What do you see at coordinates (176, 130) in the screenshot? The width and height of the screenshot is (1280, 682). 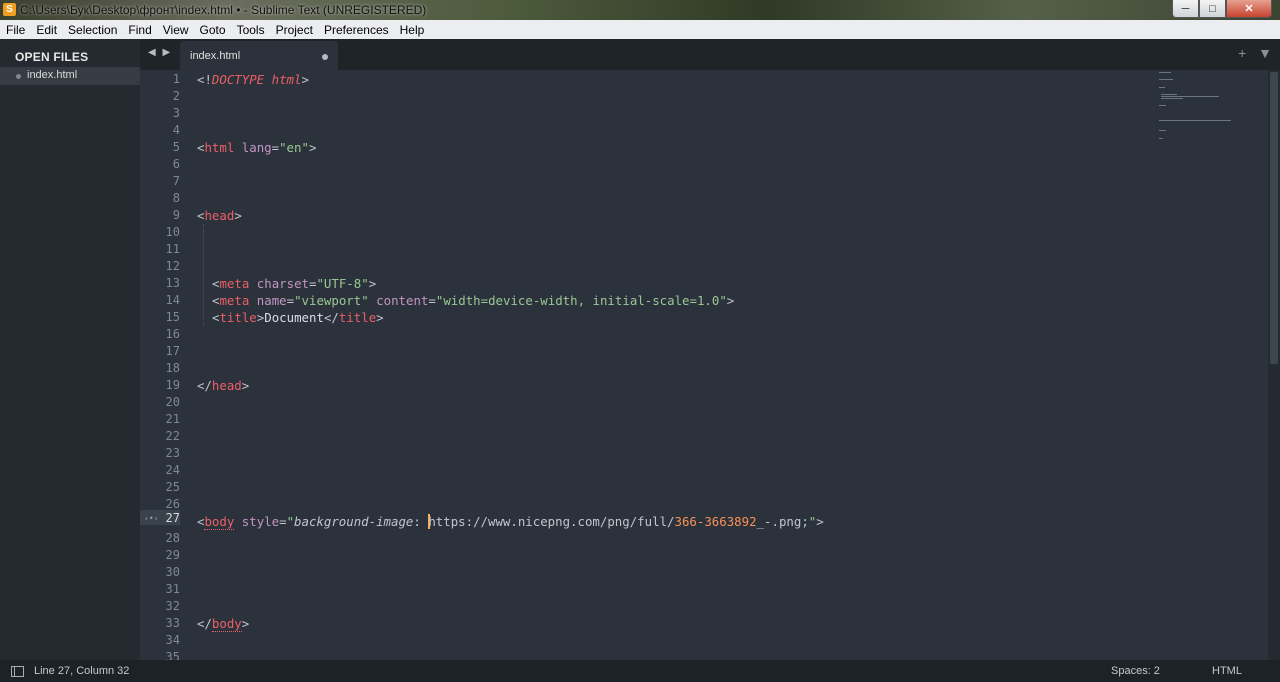 I see `line-number: 4` at bounding box center [176, 130].